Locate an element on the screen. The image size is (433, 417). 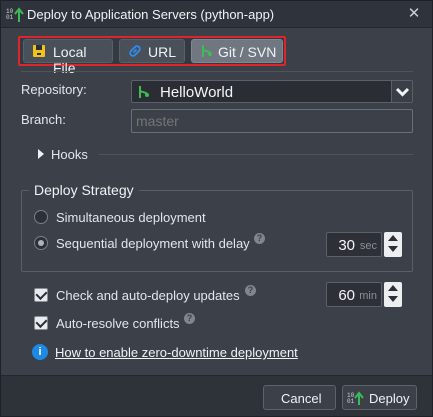
chevron-down-icon is located at coordinates (402, 92).